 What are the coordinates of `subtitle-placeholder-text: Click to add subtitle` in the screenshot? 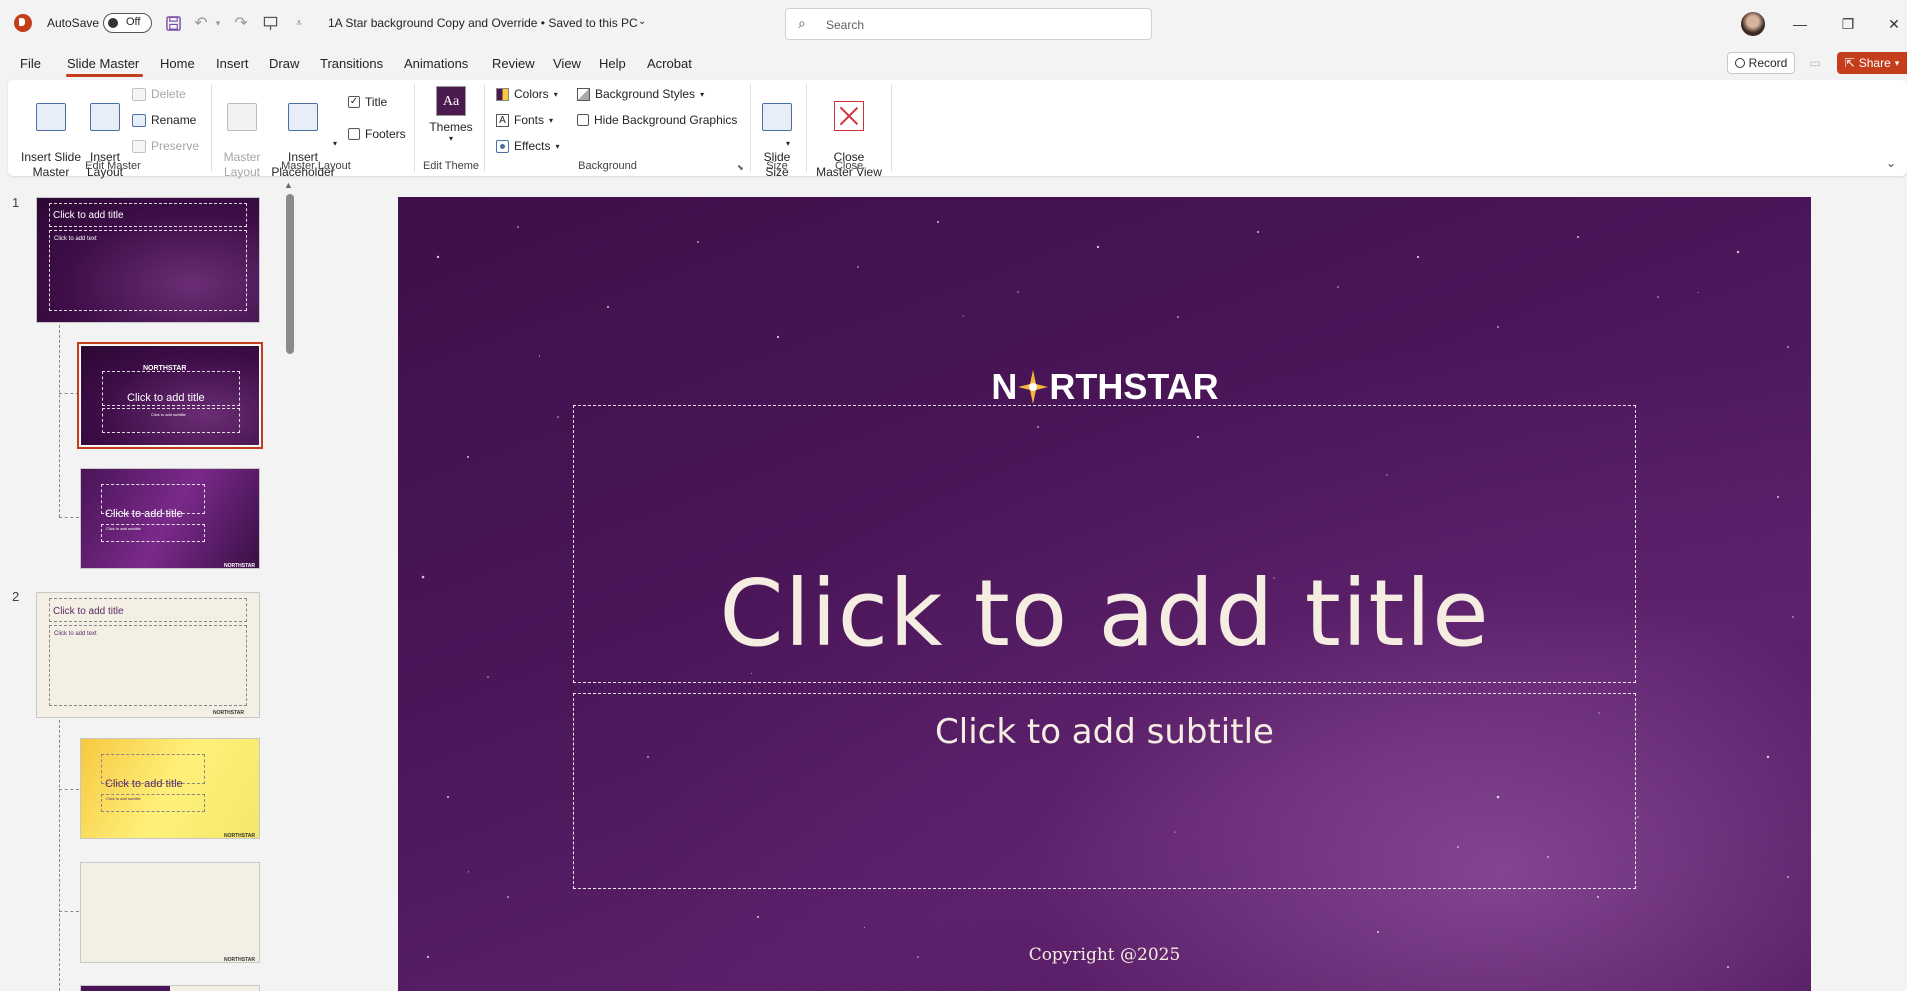 It's located at (1104, 732).